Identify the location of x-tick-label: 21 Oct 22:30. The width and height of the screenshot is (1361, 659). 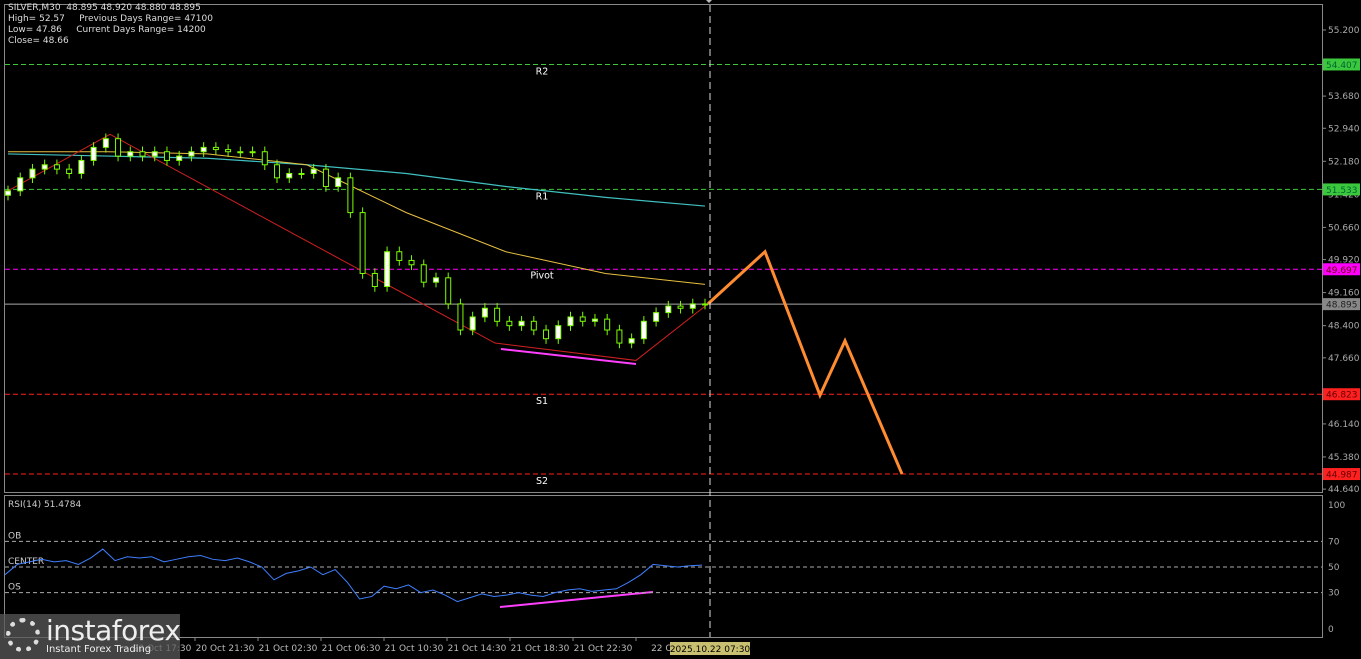
(603, 649).